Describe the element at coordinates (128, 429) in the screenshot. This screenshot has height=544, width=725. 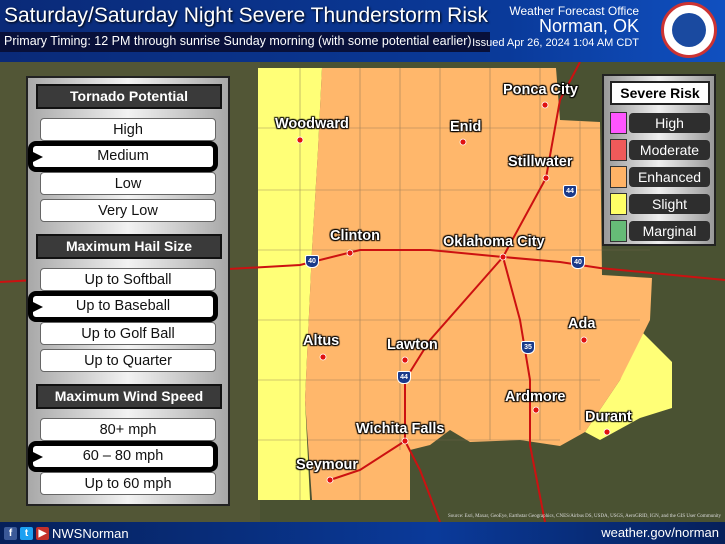
I see `wind-option: 80+ mph` at that location.